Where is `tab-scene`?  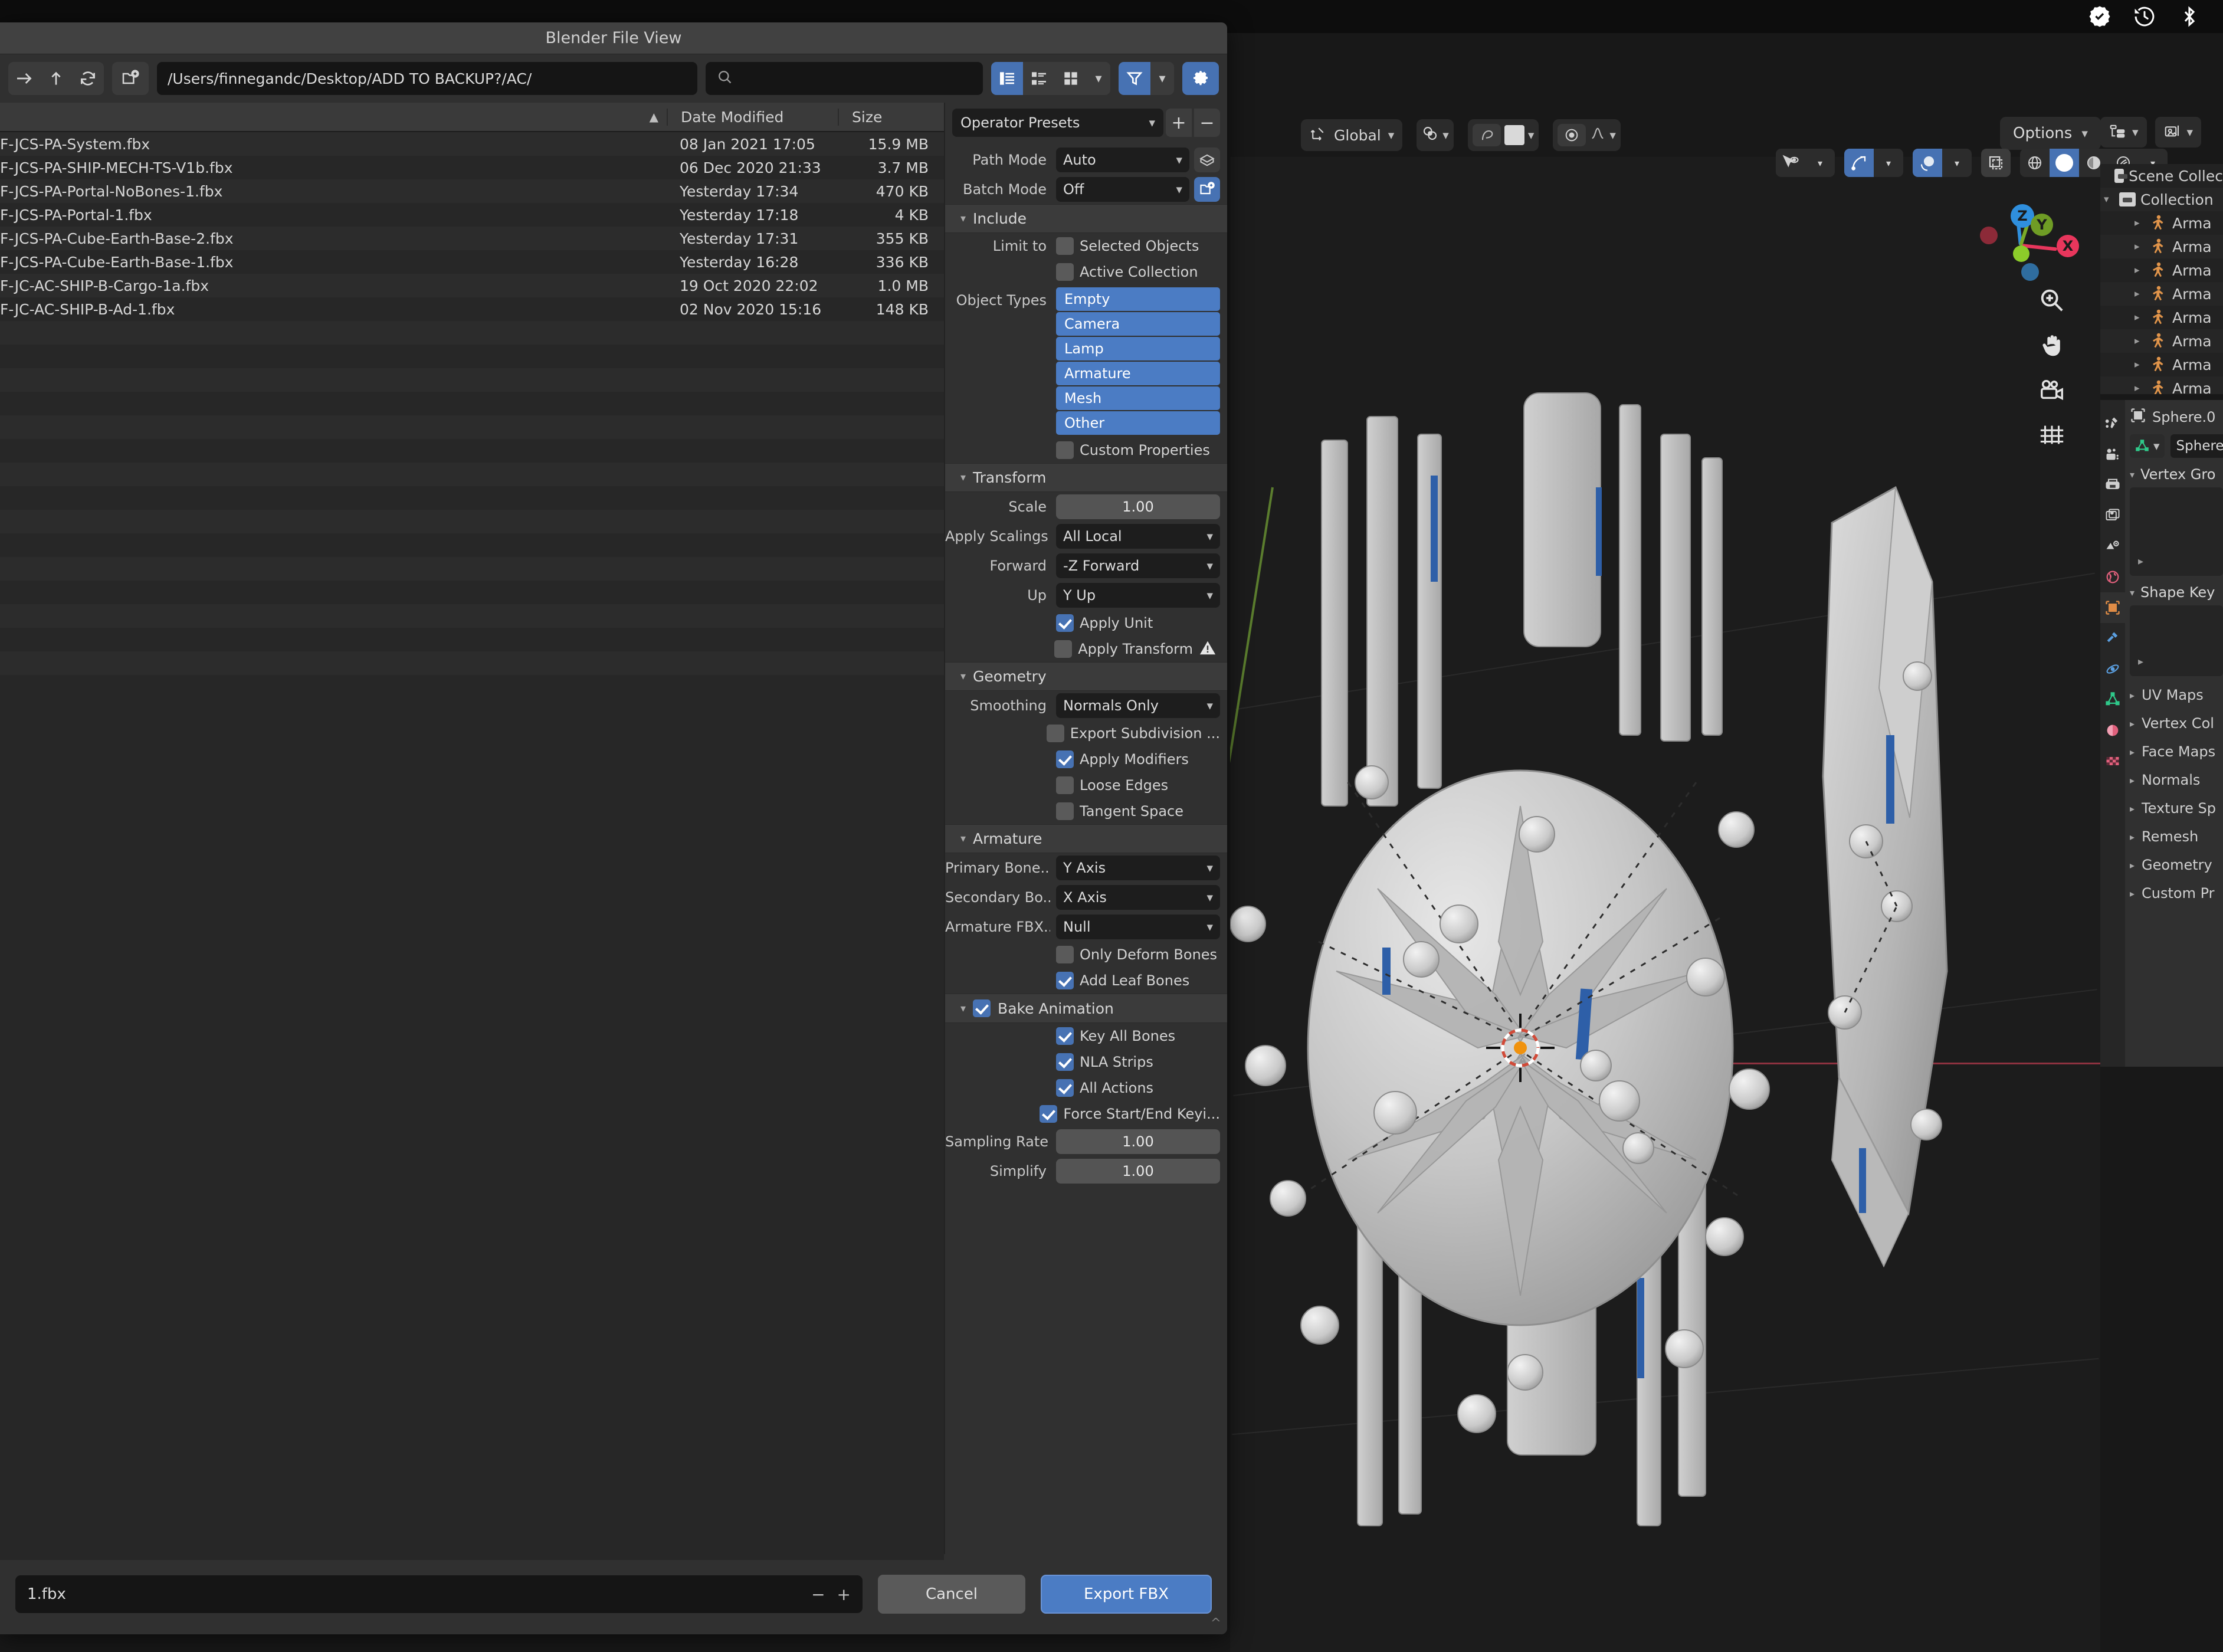
tab-scene is located at coordinates (2112, 546).